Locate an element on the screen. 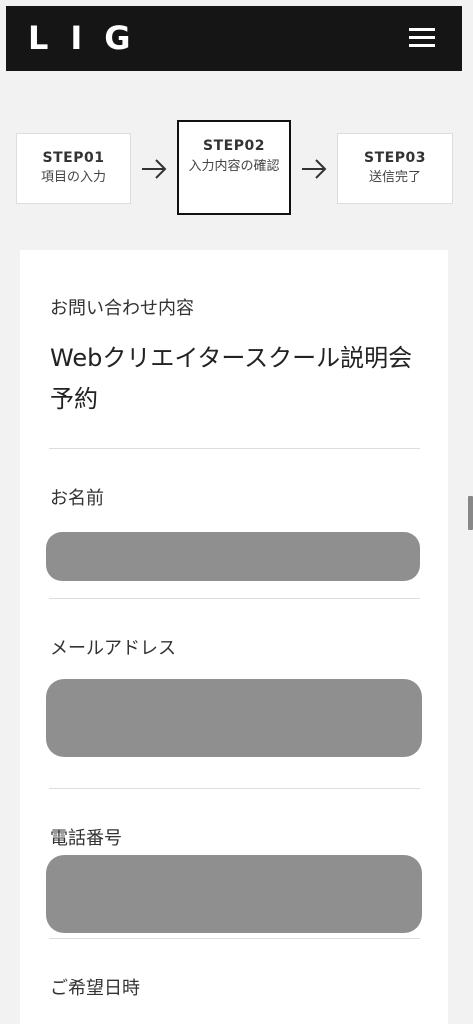 The width and height of the screenshot is (473, 1024). datetime-label: ご希望日時 is located at coordinates (95, 988).